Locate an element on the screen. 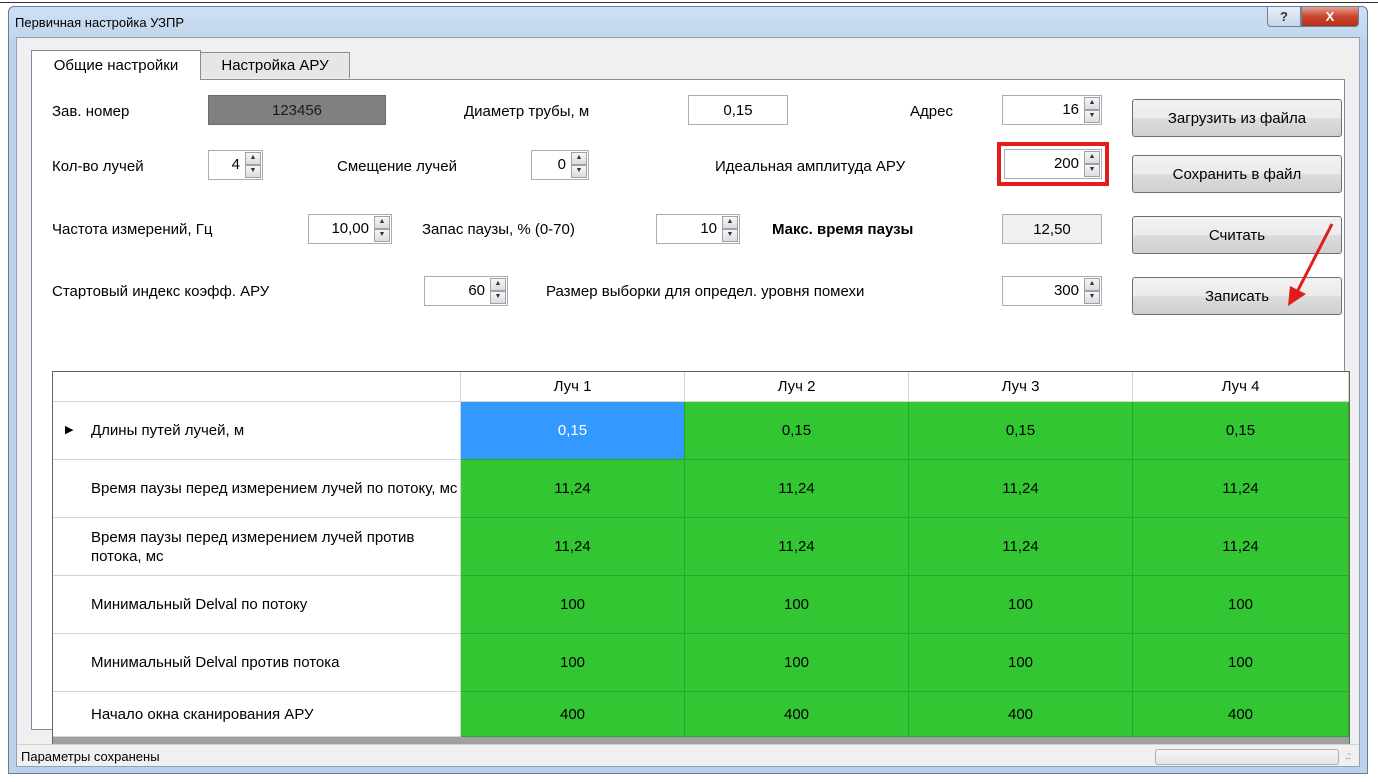  ideal-amplitude-stepper: 200 ▲ ▼ is located at coordinates (1053, 164).